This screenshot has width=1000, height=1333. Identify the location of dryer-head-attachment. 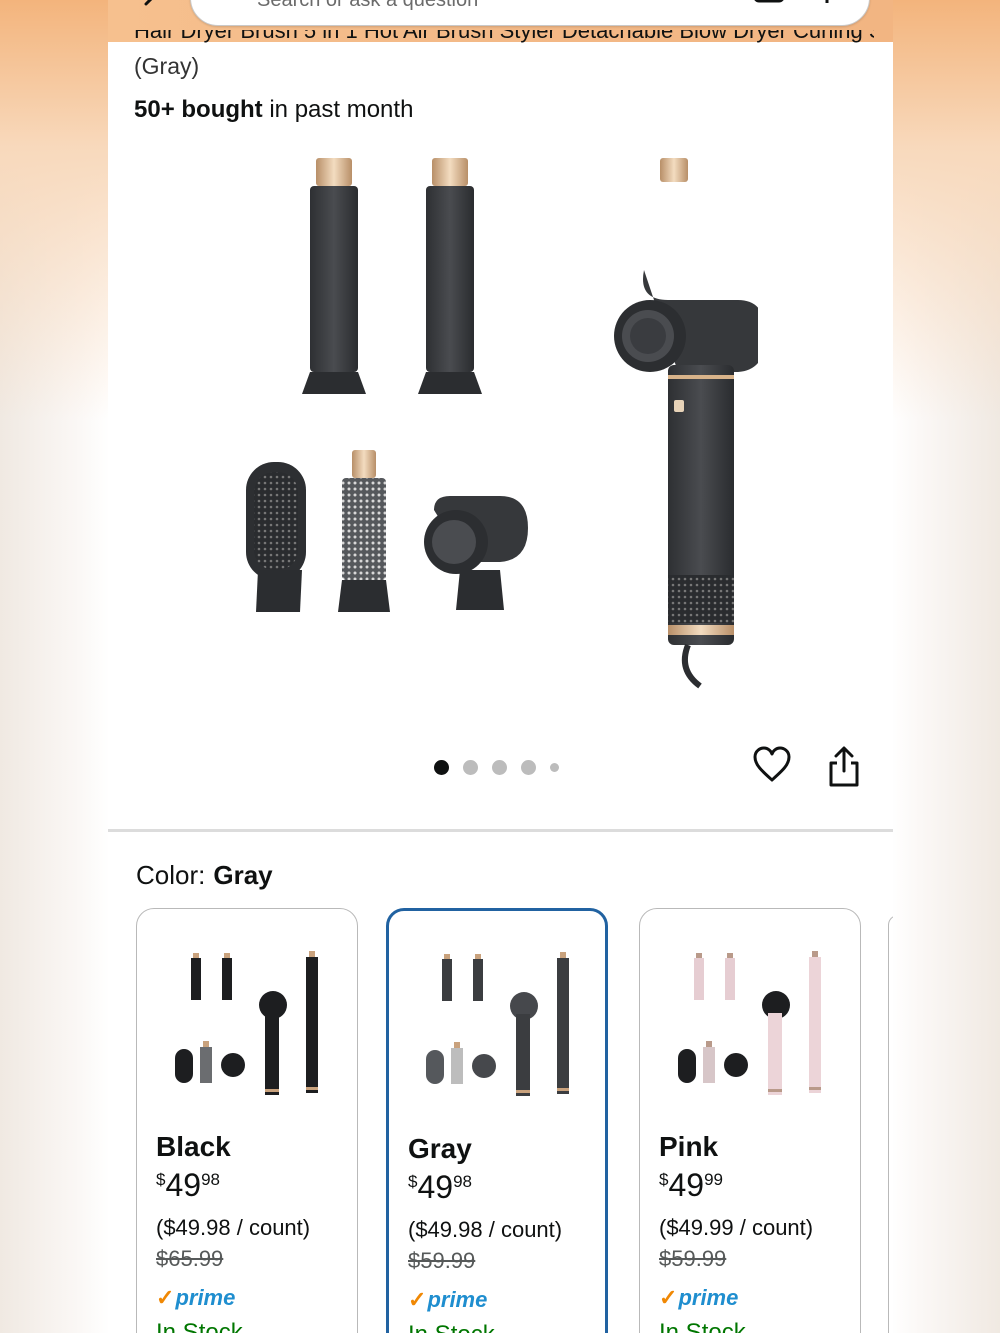
(476, 553).